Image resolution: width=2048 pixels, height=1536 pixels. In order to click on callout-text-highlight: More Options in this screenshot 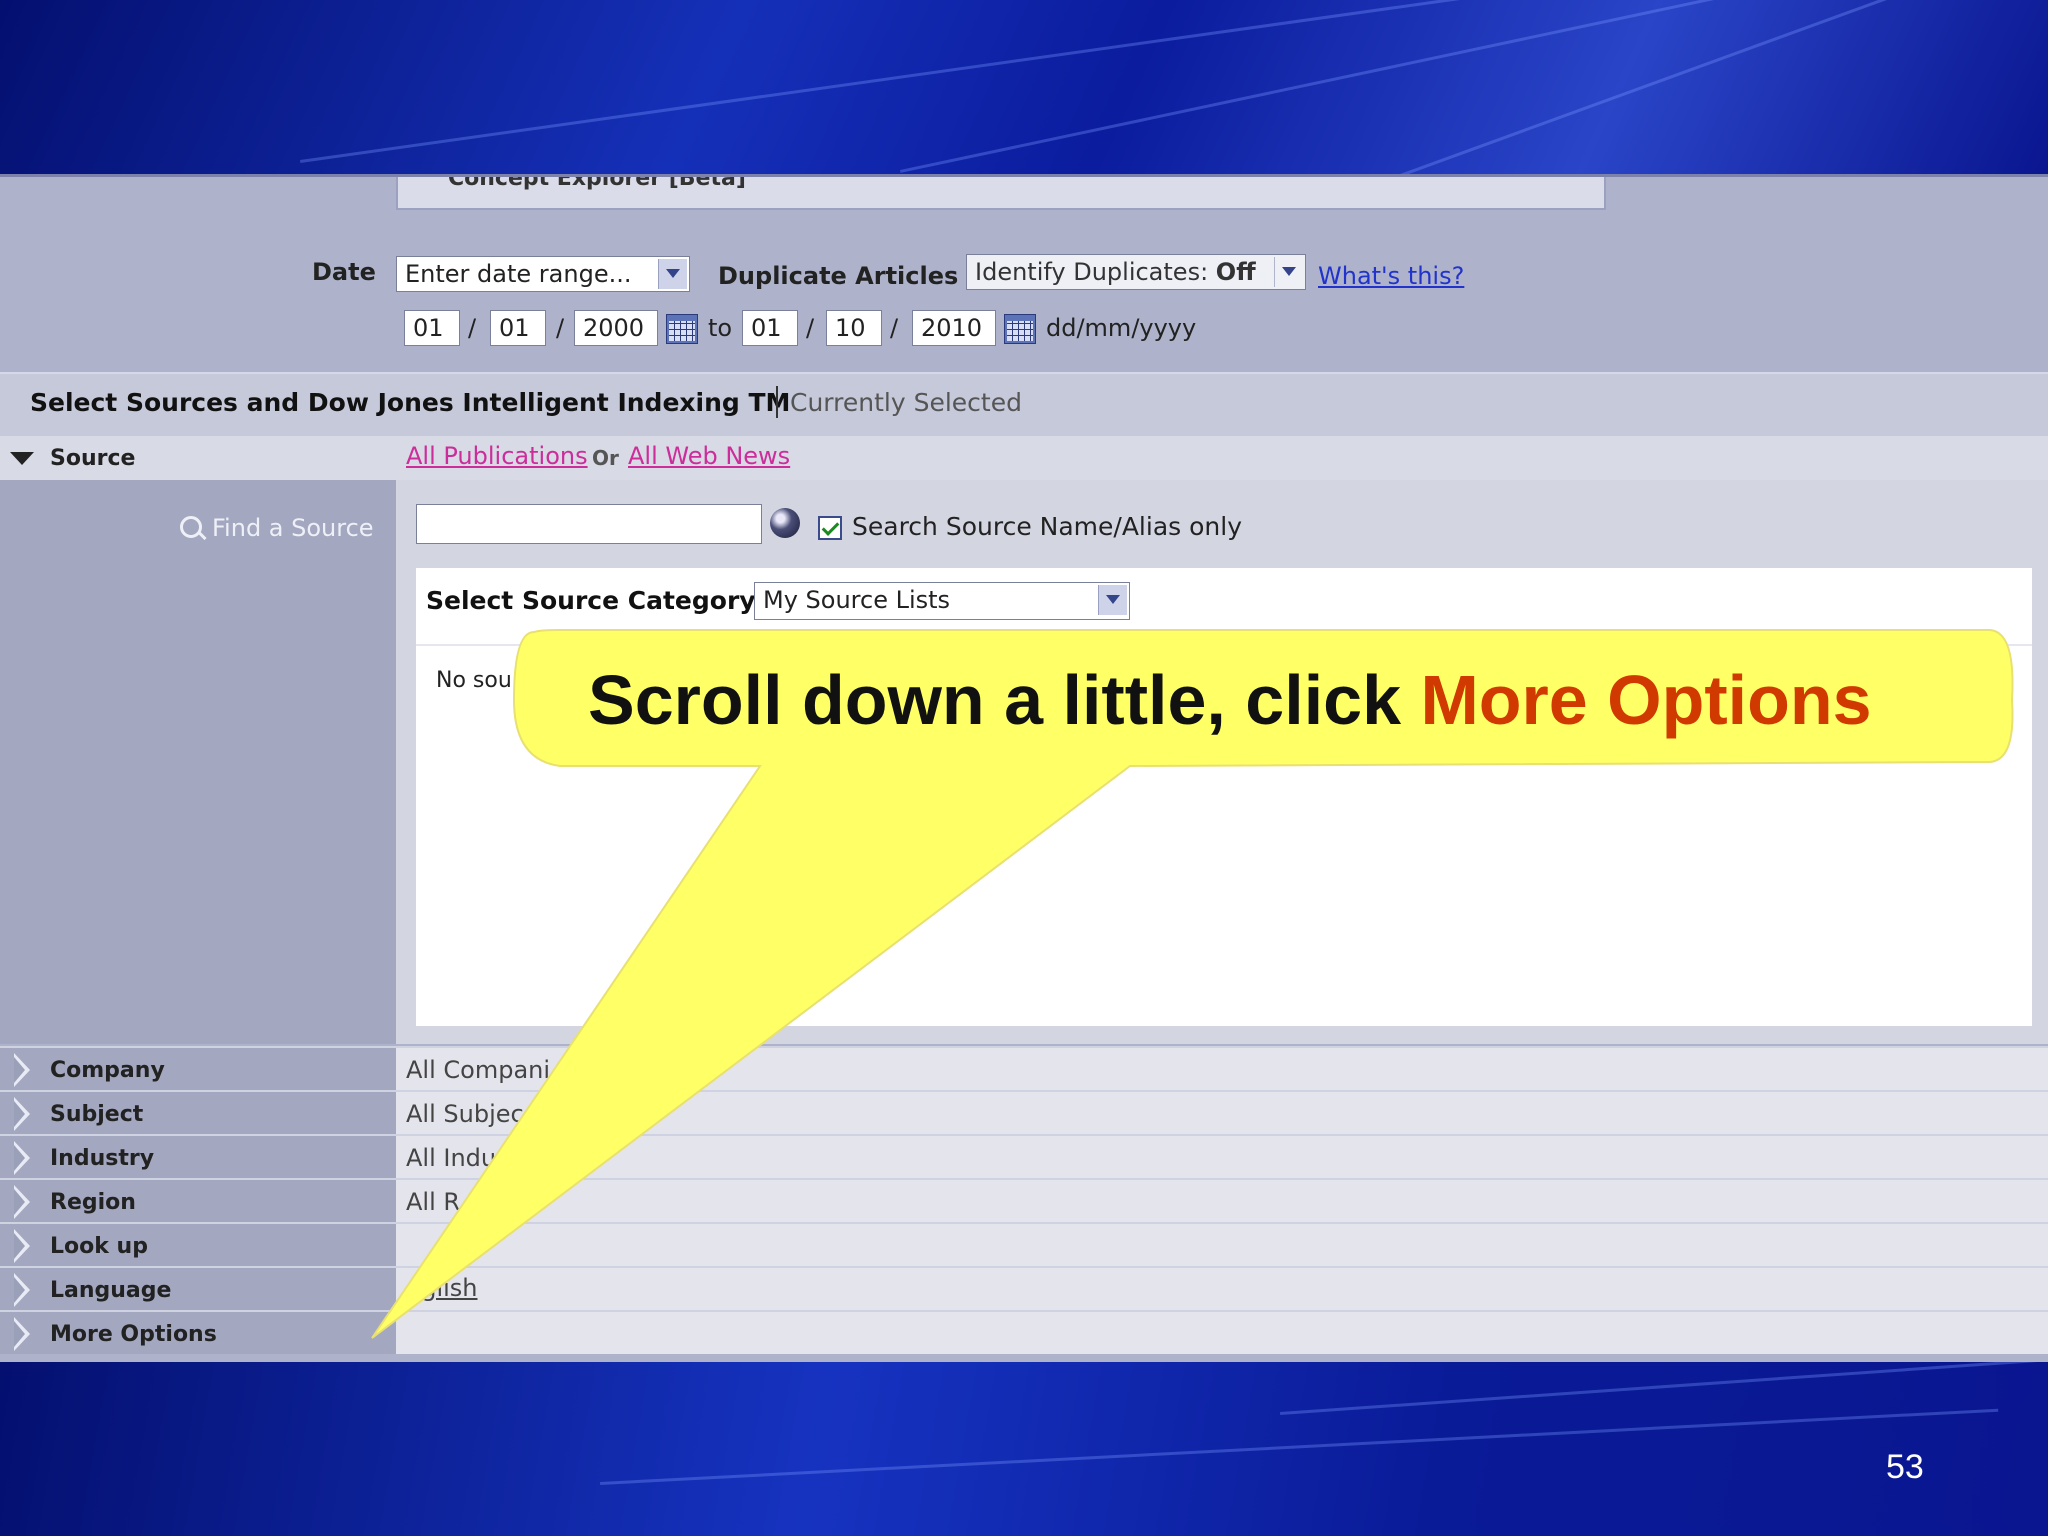, I will do `click(1646, 700)`.